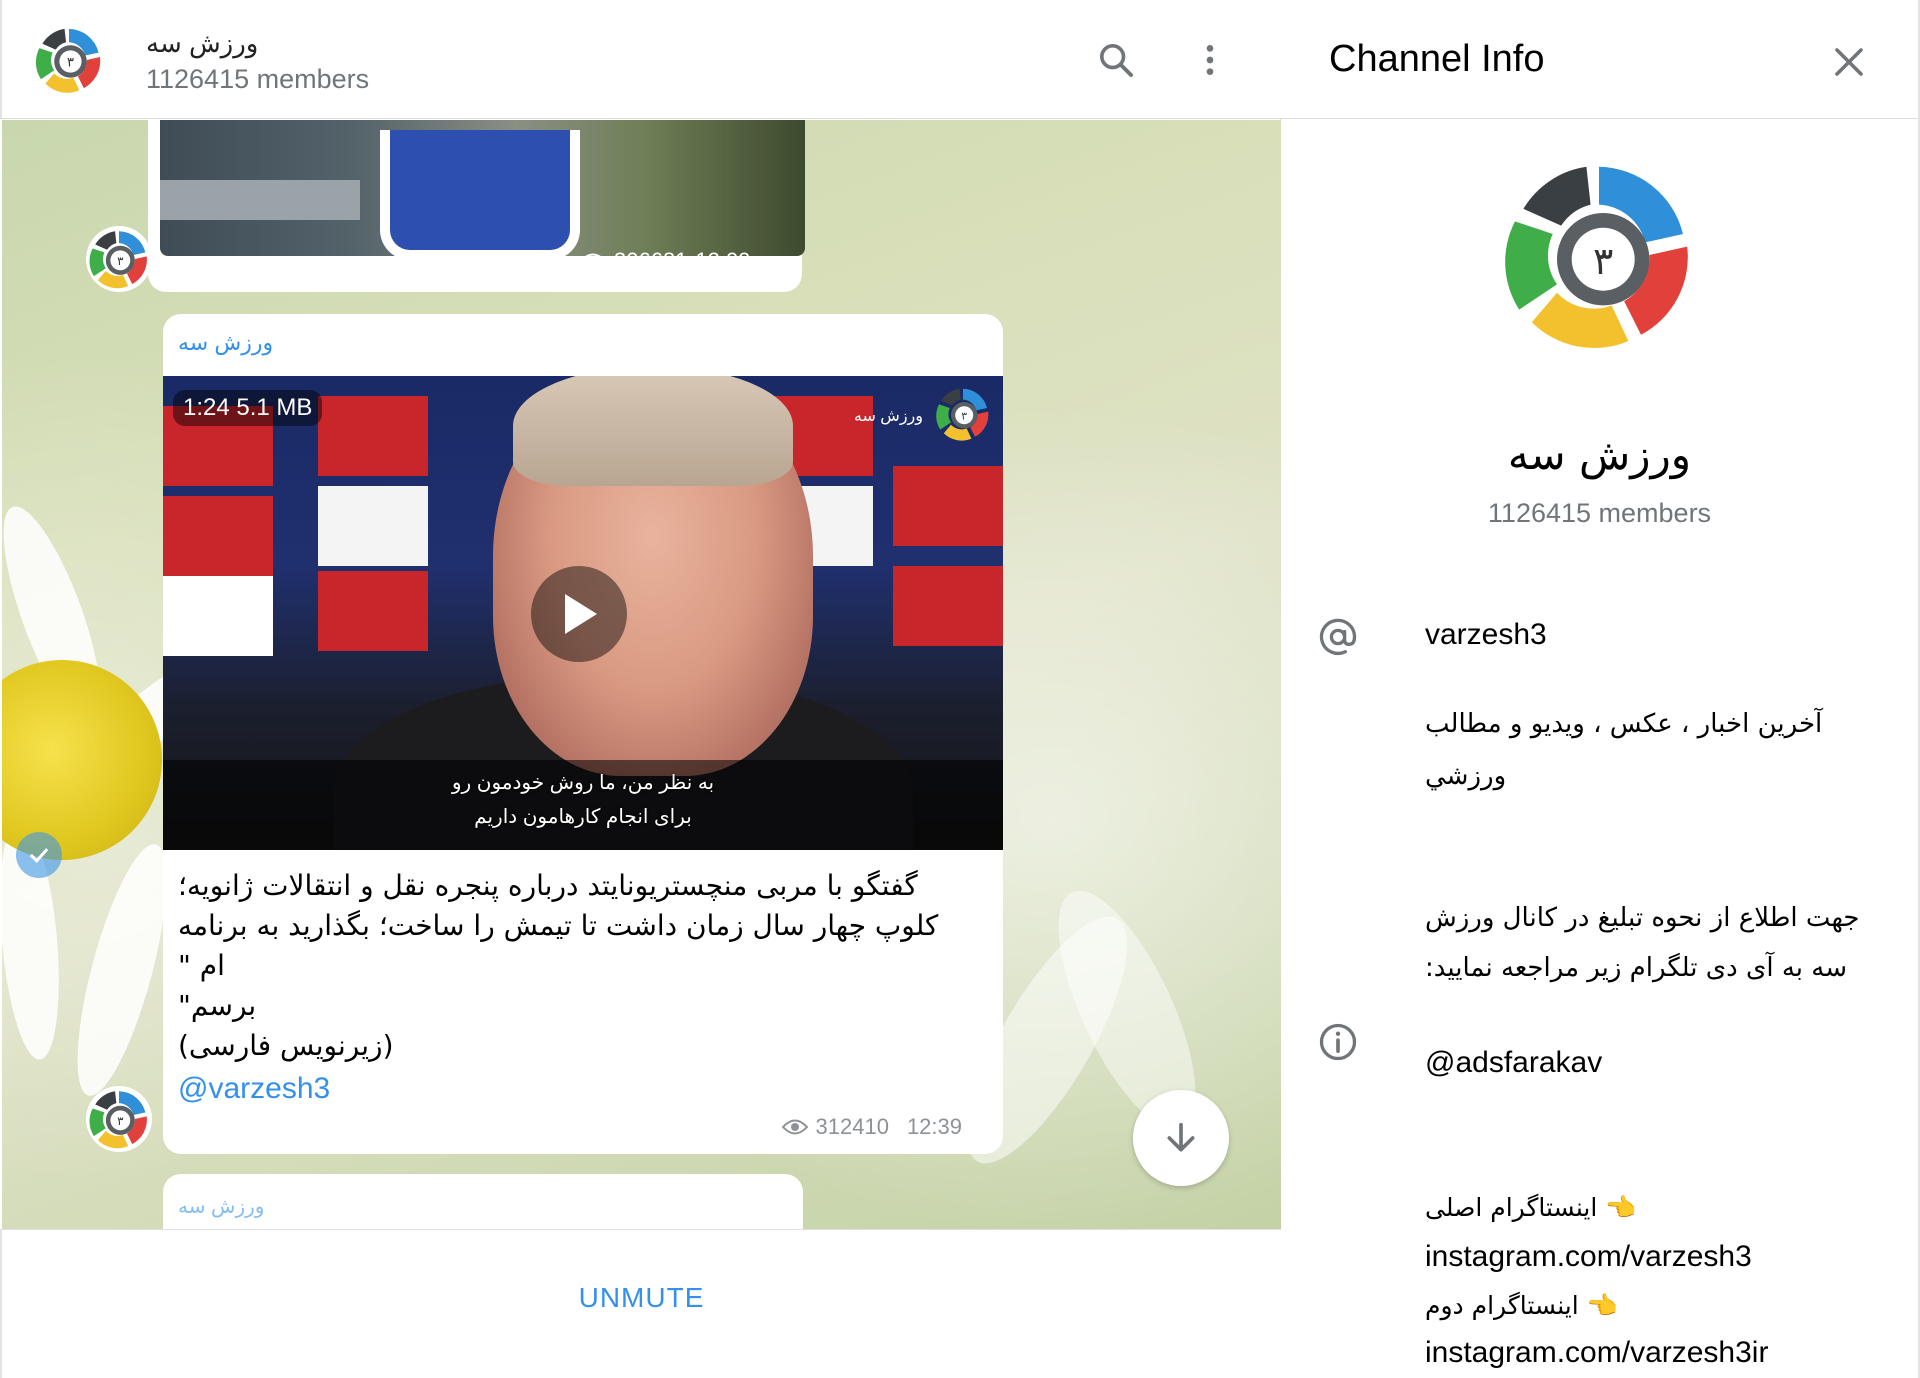 The width and height of the screenshot is (1920, 1378). I want to click on more-button, so click(1210, 60).